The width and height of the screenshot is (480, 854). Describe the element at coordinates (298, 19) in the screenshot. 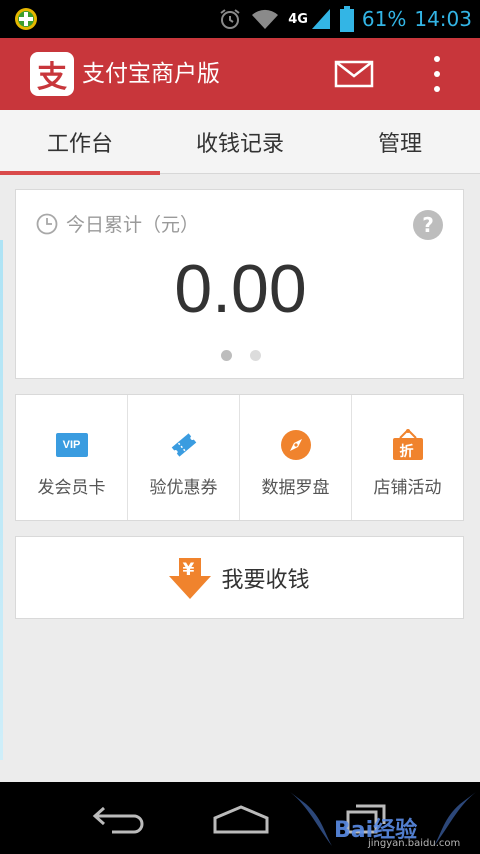

I see `network-type: 4G` at that location.